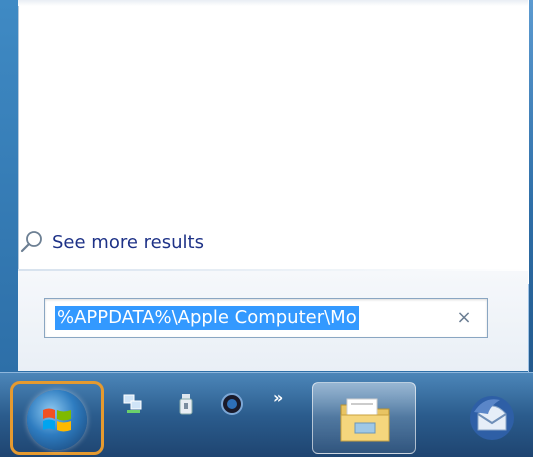 The width and height of the screenshot is (533, 457). Describe the element at coordinates (186, 404) in the screenshot. I see `usb-drive-icon` at that location.